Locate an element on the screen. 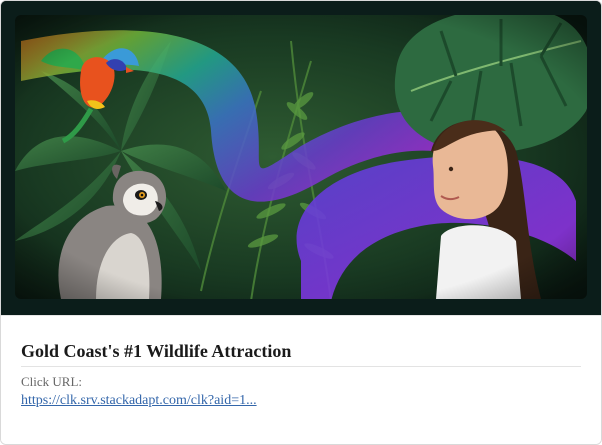 The height and width of the screenshot is (445, 602). ad-headline: Gold Coast's #1 Wildlife Attraction is located at coordinates (301, 353).